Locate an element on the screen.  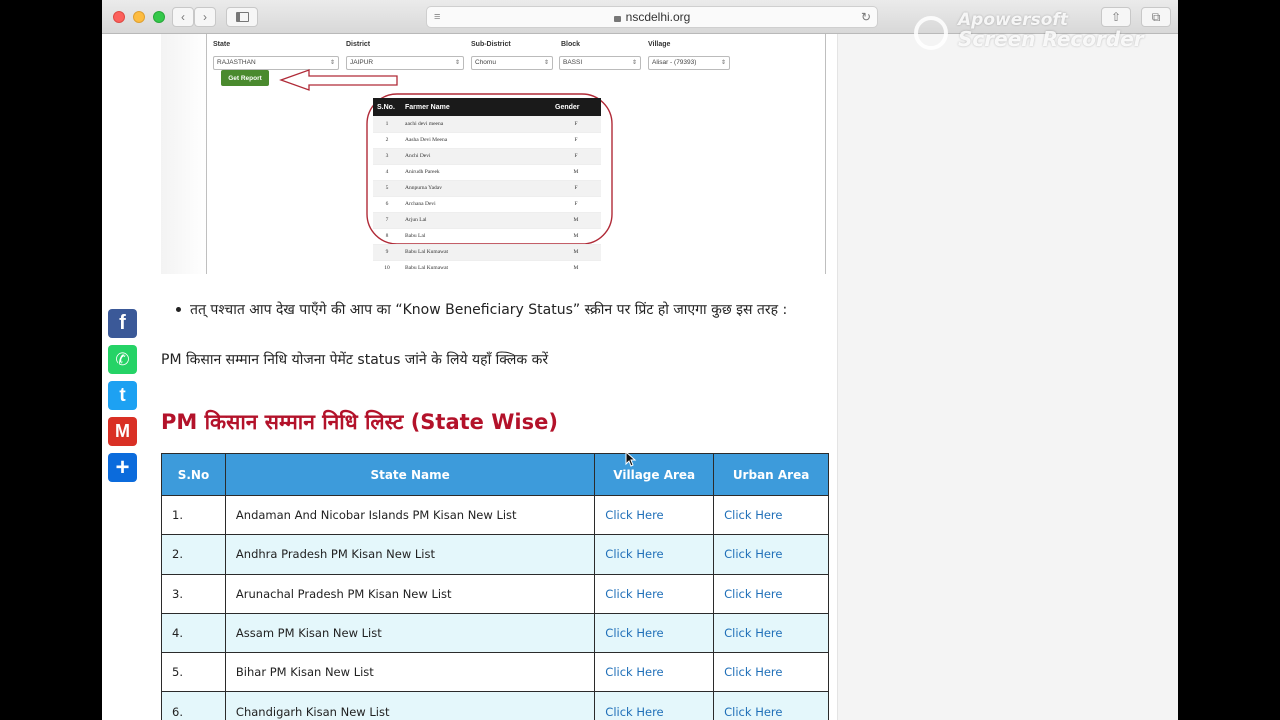
back-button: ‹ is located at coordinates (183, 17).